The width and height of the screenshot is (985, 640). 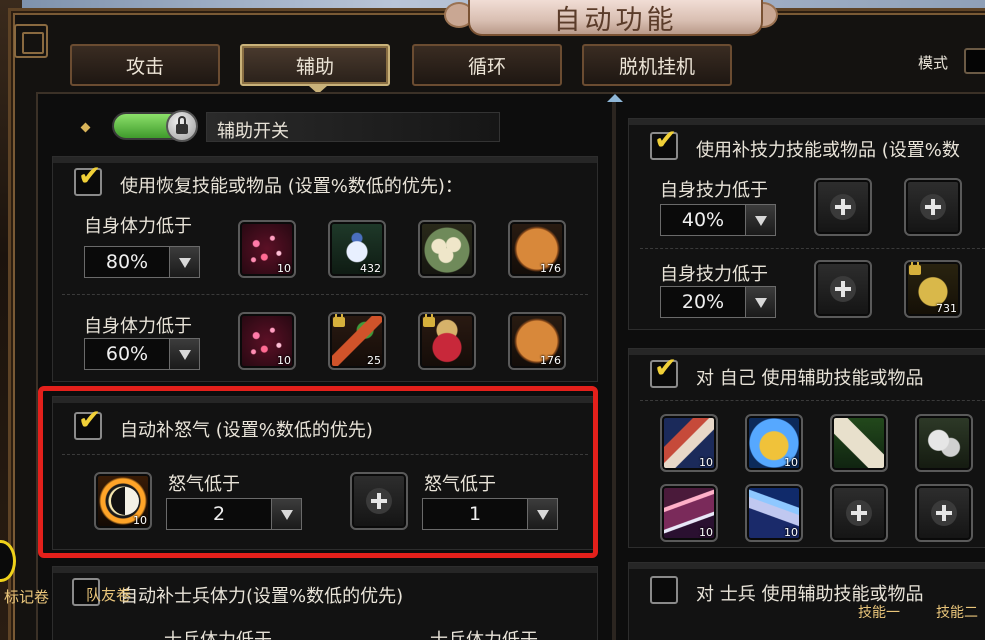 I want to click on recover-checkbox: ✔, so click(x=88, y=179).